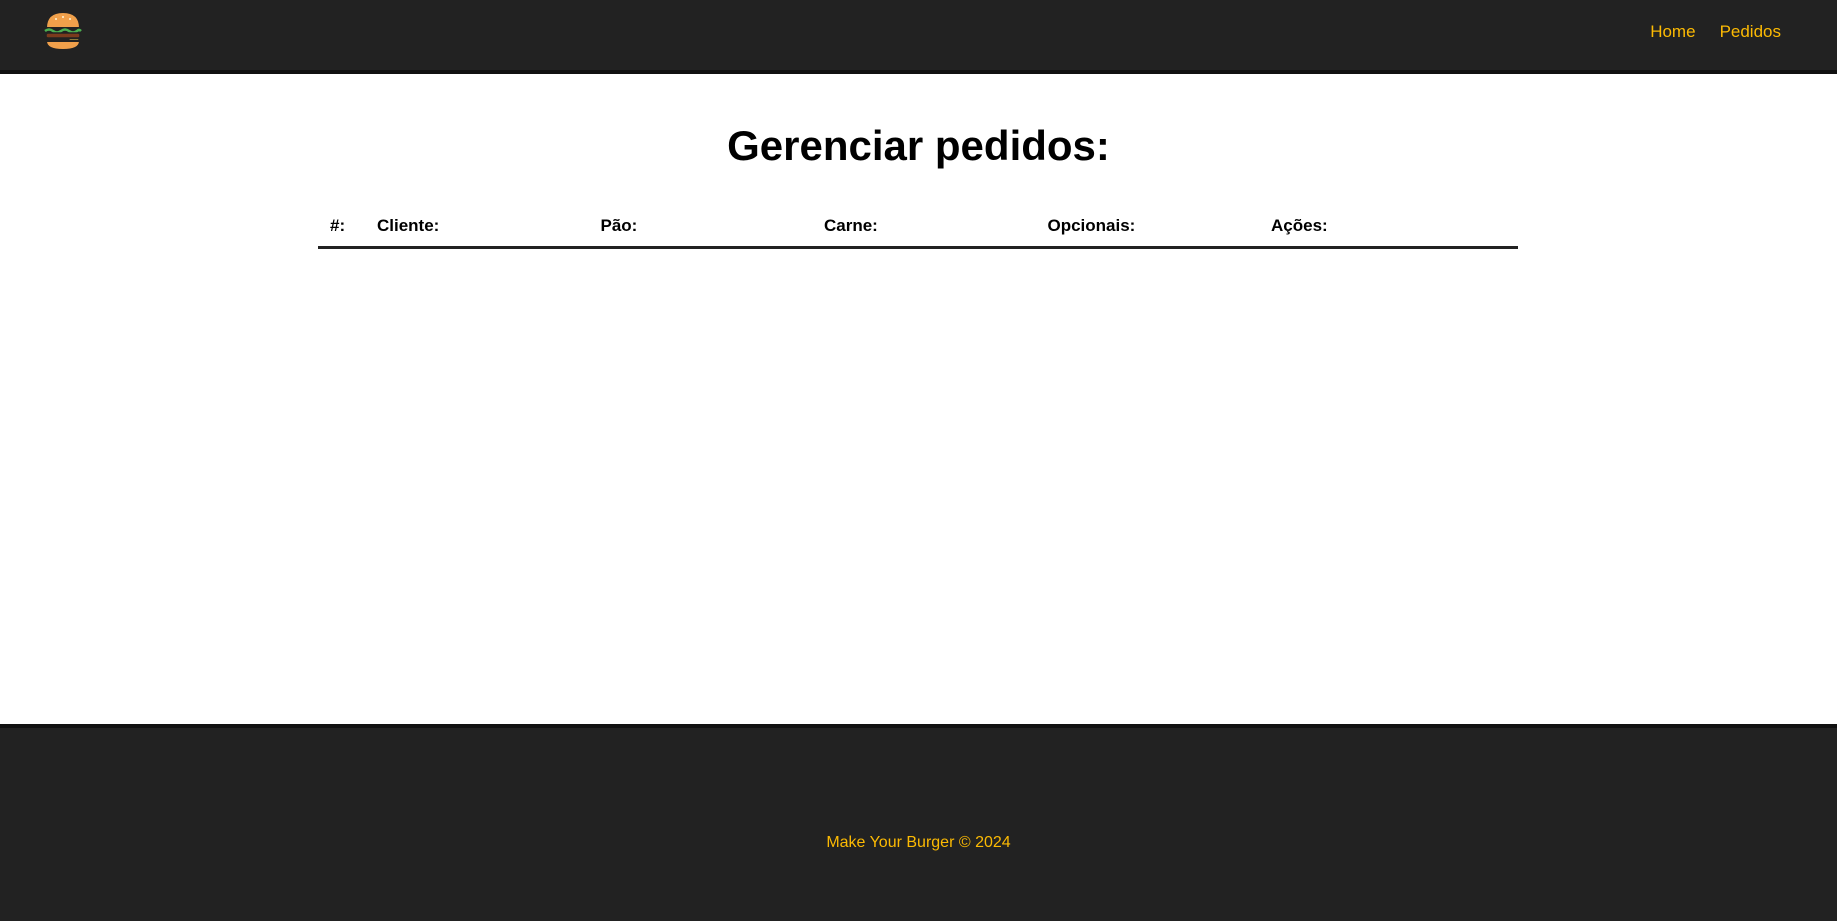 The height and width of the screenshot is (921, 1837). I want to click on column-header-pao: Pão:, so click(619, 225).